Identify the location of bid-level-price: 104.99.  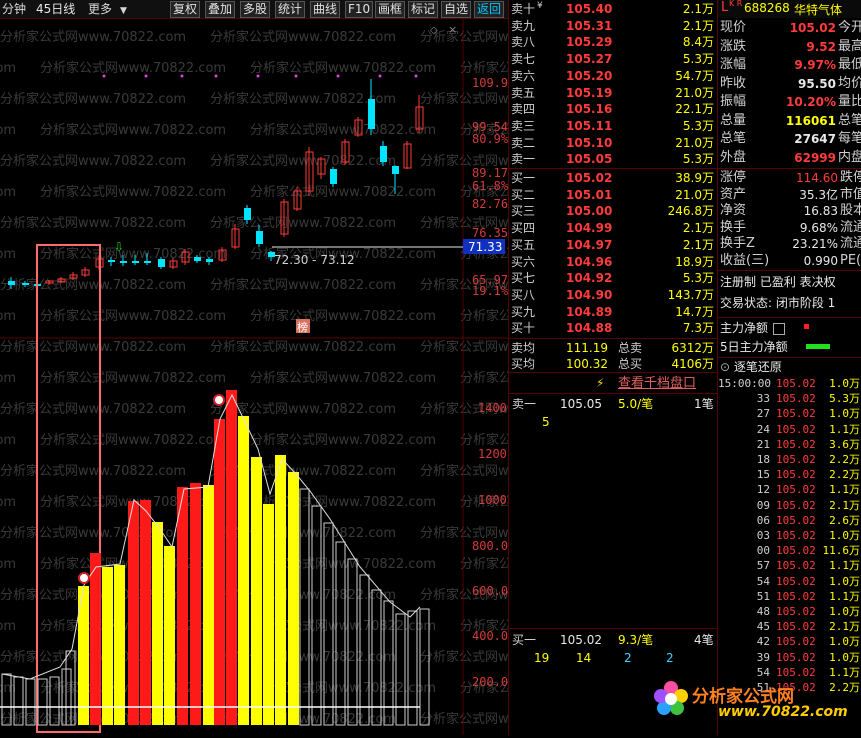
(589, 228).